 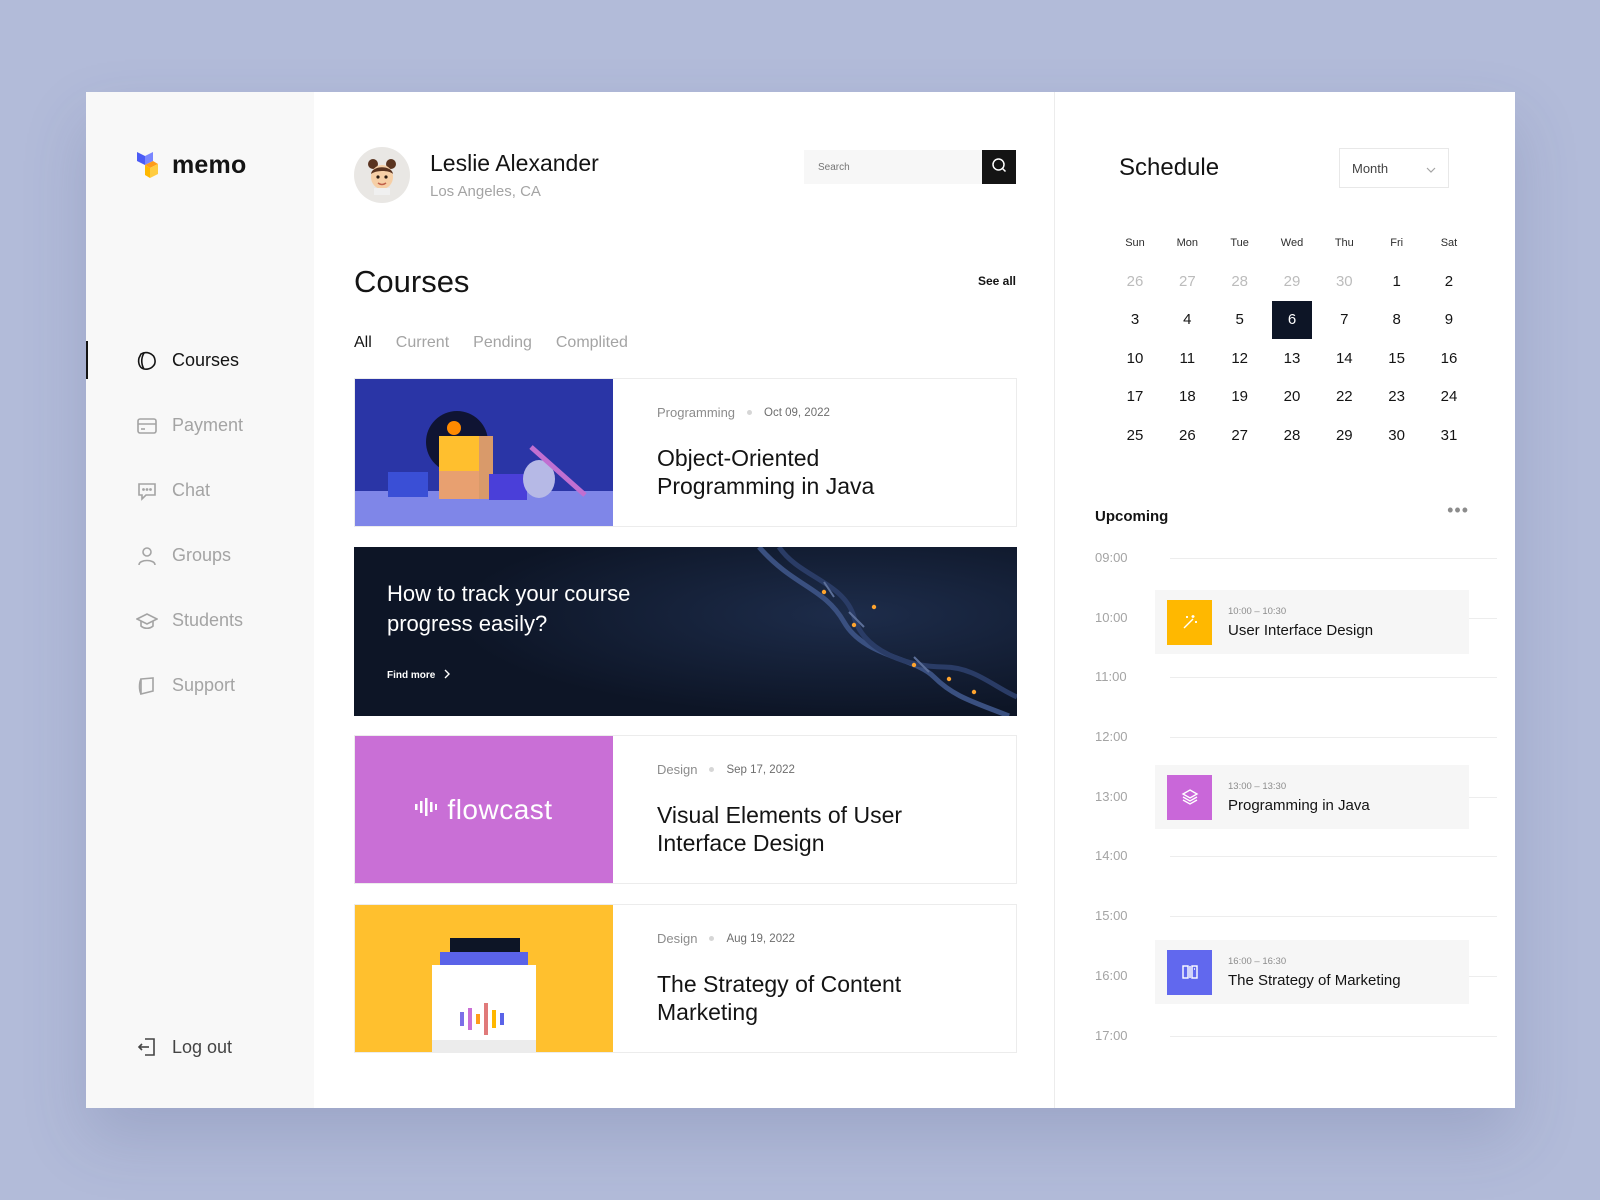 I want to click on event-time: 10:00 – 10:30, so click(x=1257, y=611).